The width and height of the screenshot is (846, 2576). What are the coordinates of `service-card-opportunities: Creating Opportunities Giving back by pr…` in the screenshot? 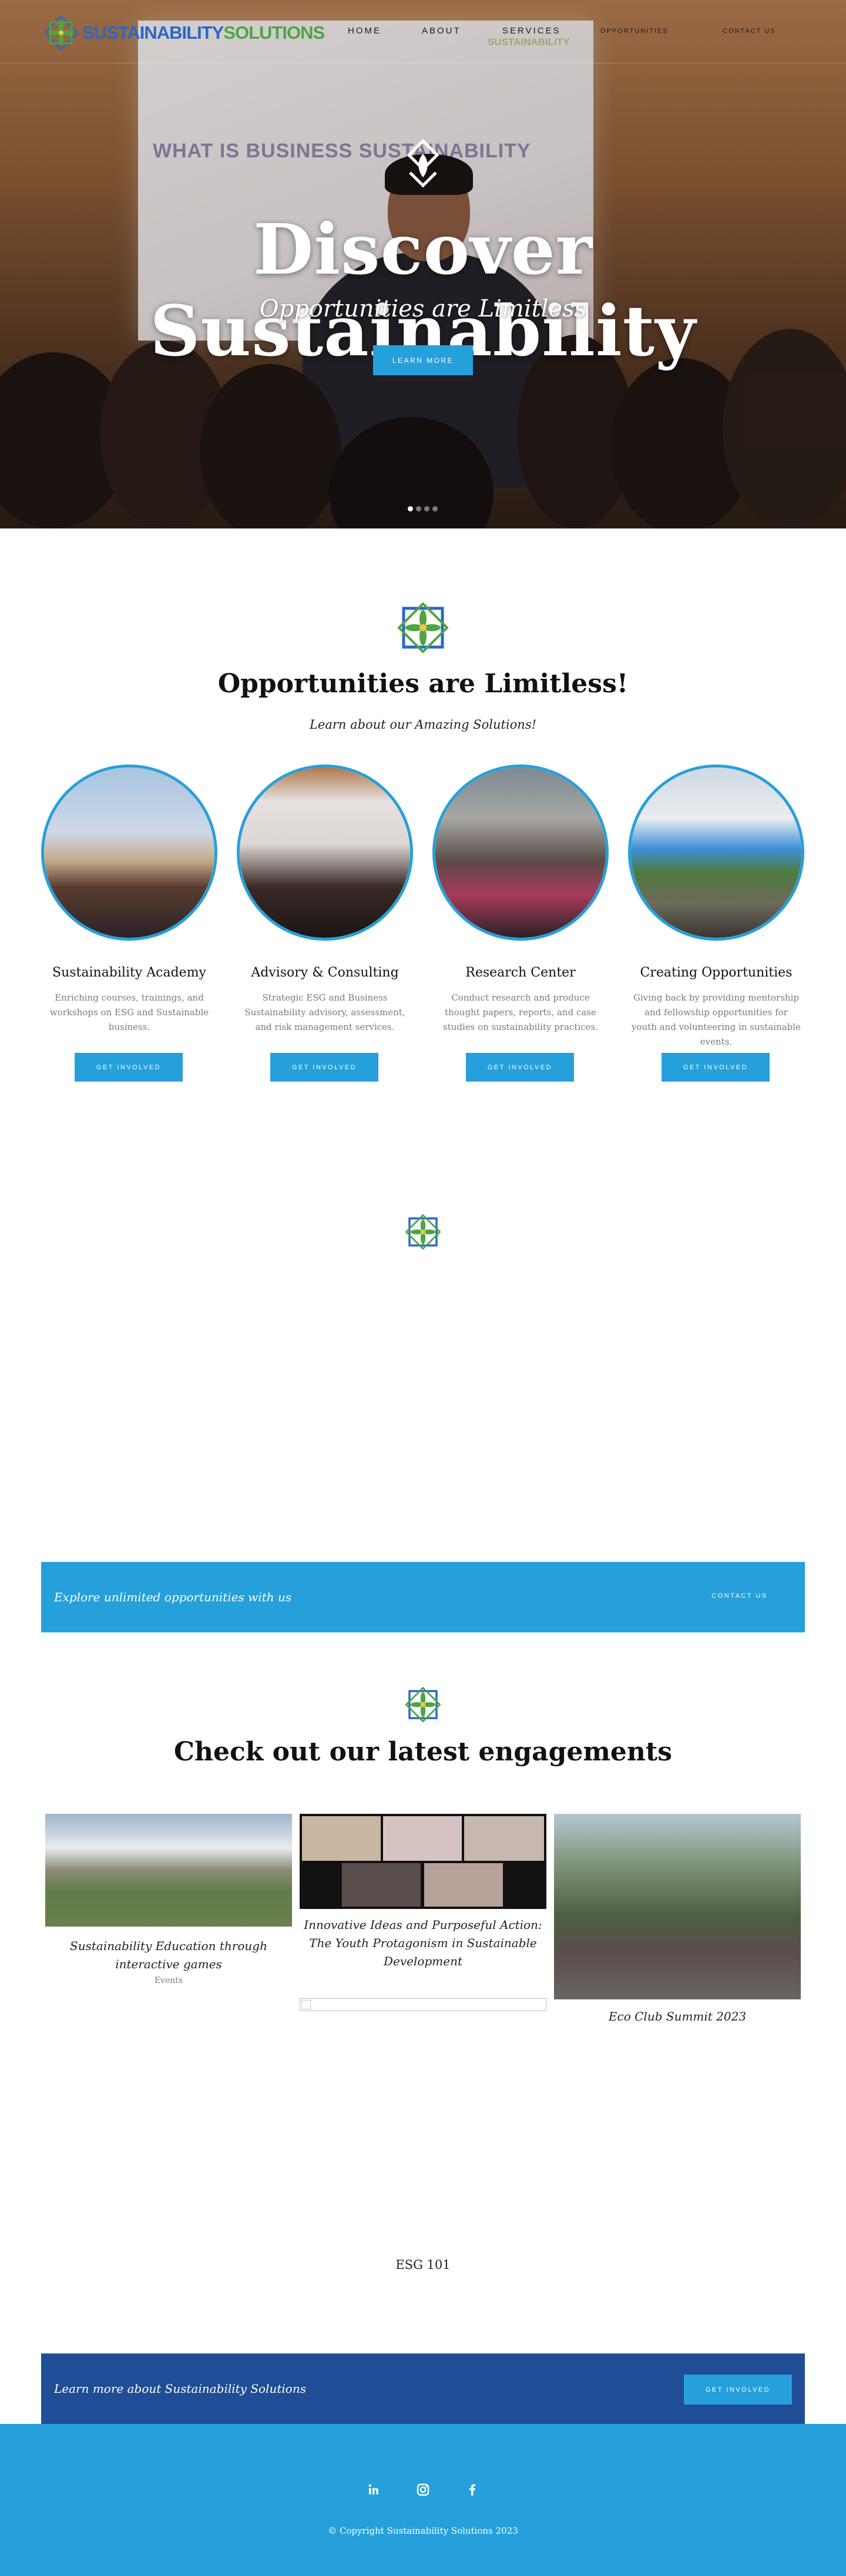 It's located at (716, 923).